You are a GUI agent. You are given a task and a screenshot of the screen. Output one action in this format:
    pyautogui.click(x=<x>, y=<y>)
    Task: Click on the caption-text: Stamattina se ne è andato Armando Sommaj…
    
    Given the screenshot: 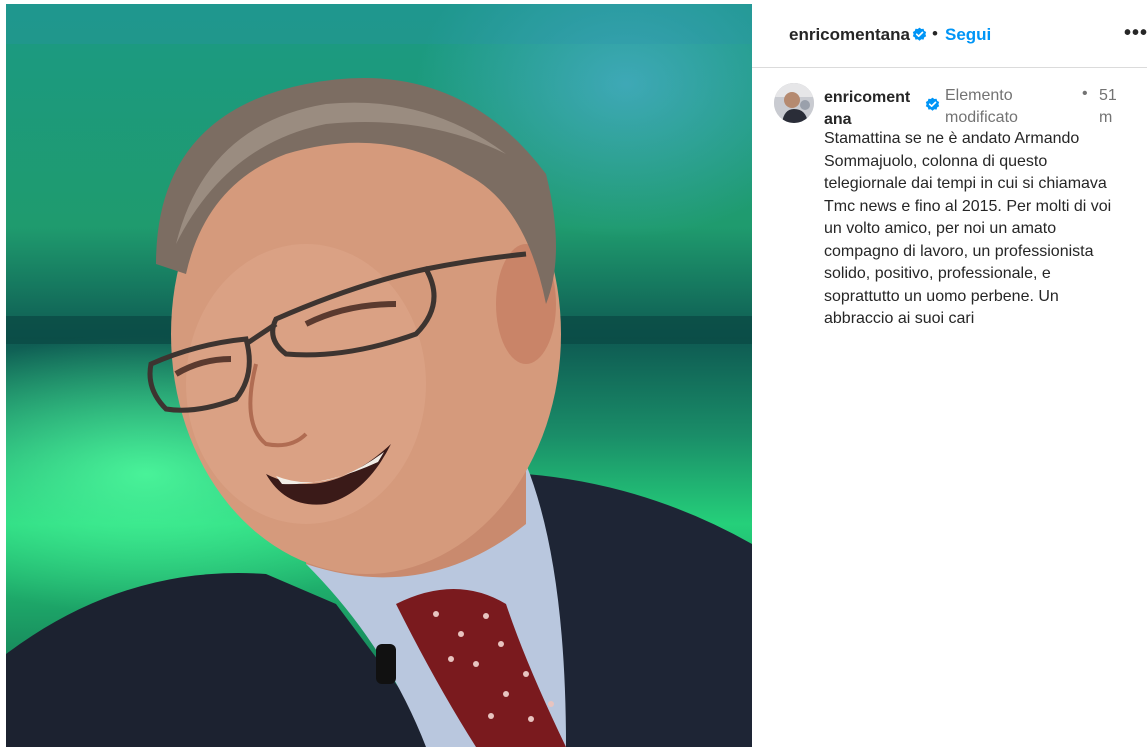 What is the action you would take?
    pyautogui.click(x=968, y=228)
    